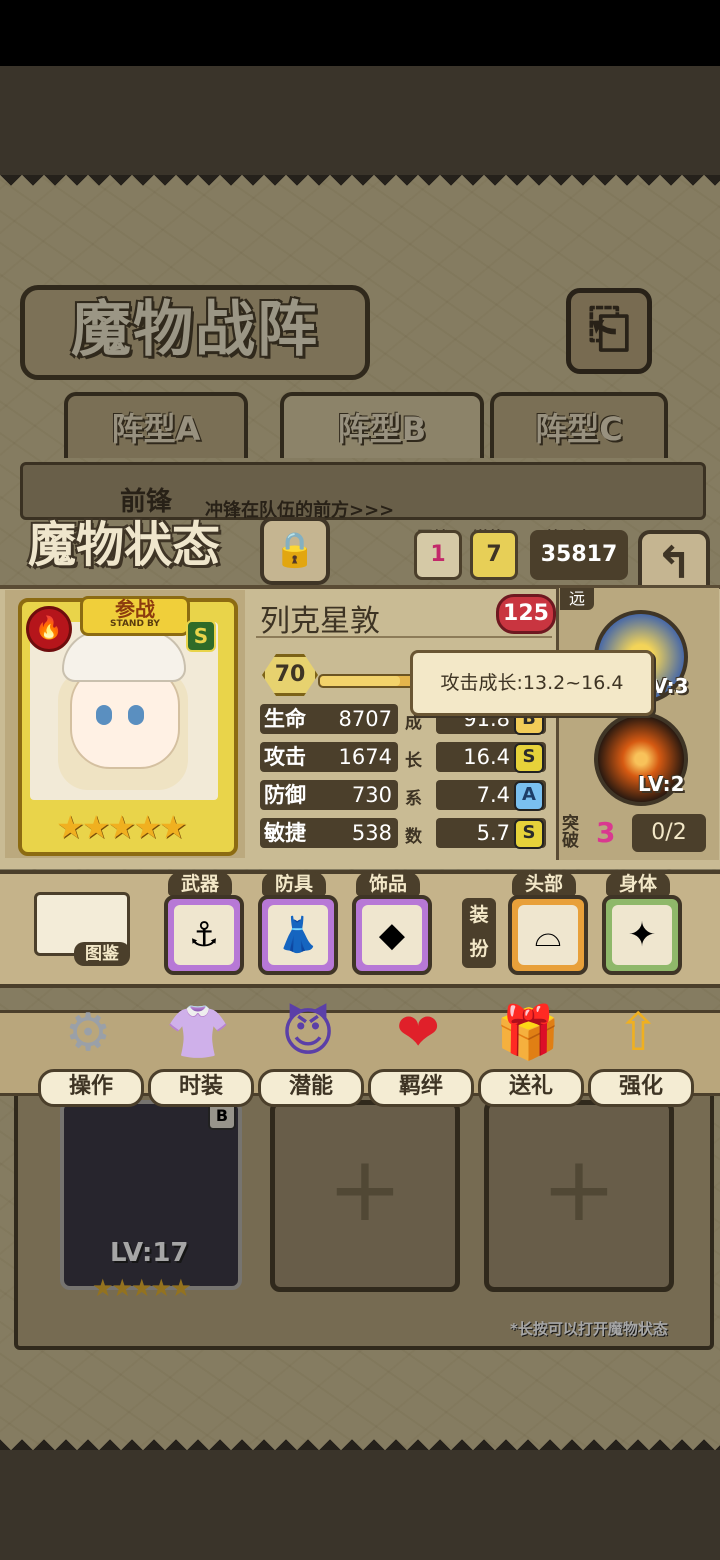 This screenshot has width=720, height=1560. I want to click on portrait-hat, so click(124, 656).